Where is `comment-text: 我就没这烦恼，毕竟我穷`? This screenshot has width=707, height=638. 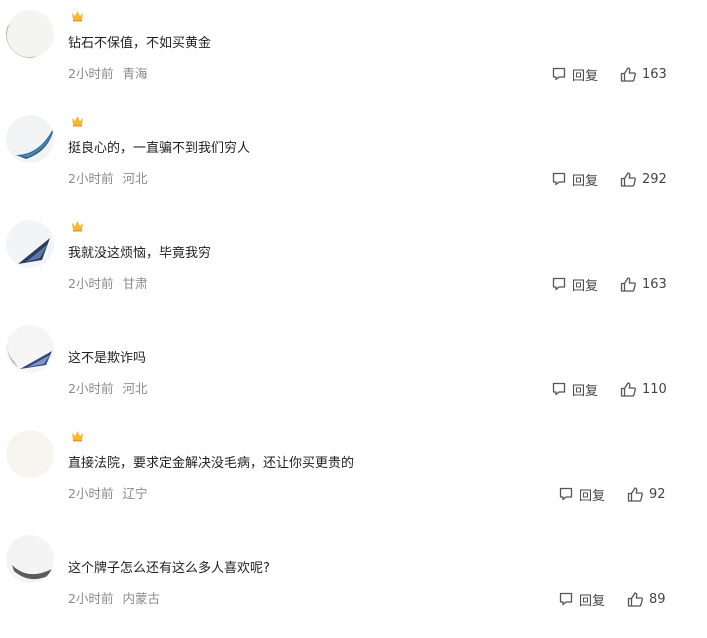 comment-text: 我就没这烦恼，毕竟我穷 is located at coordinates (140, 253).